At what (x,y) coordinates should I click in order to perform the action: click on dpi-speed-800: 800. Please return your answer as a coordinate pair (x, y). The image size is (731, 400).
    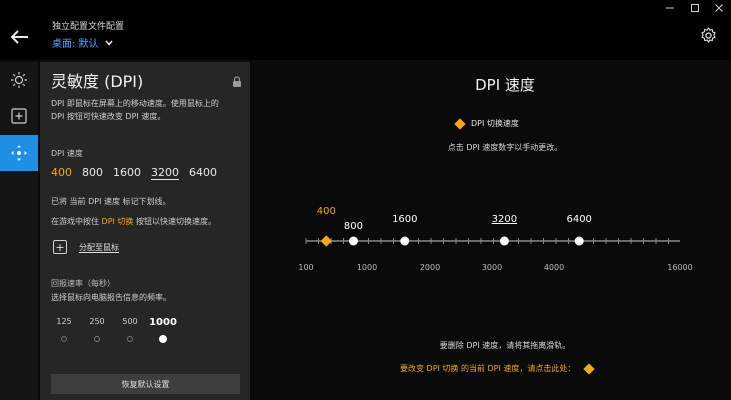
    Looking at the image, I should click on (92, 172).